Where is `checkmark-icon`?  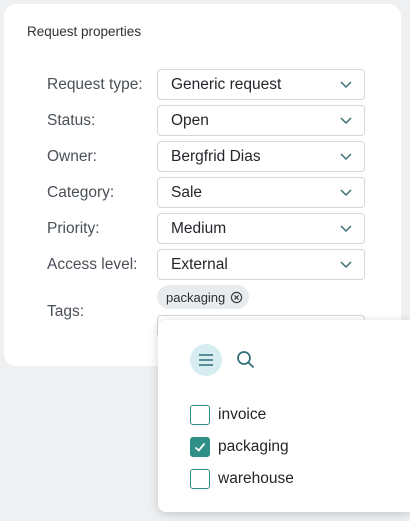
checkmark-icon is located at coordinates (200, 447).